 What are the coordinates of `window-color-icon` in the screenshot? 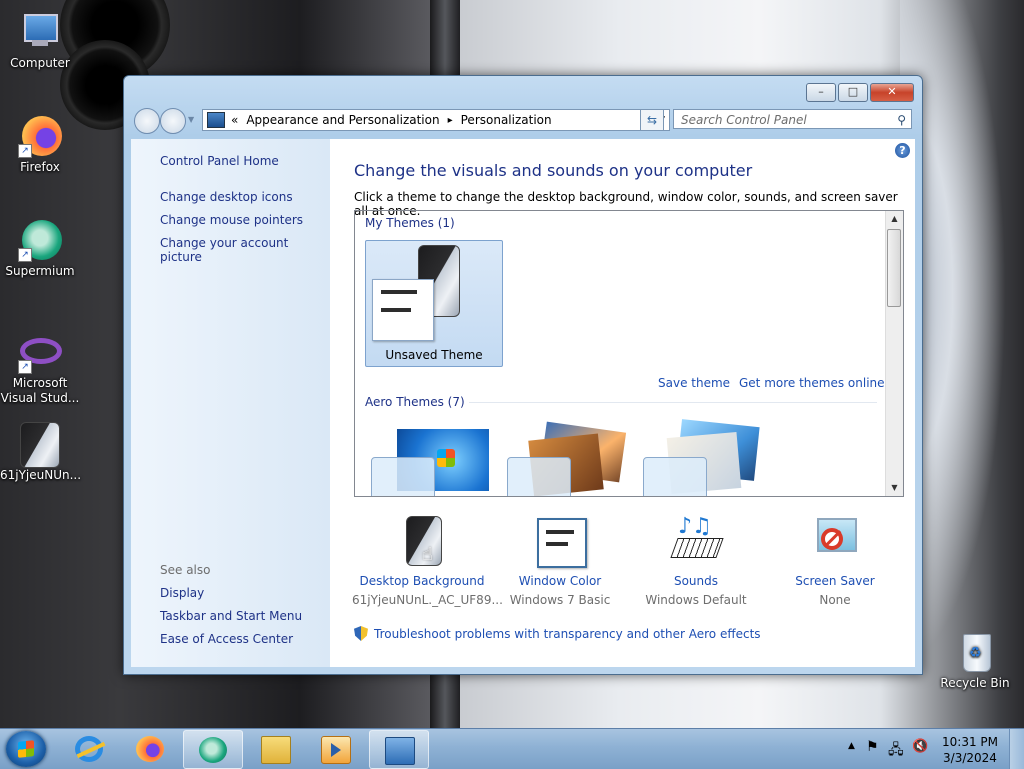 It's located at (560, 542).